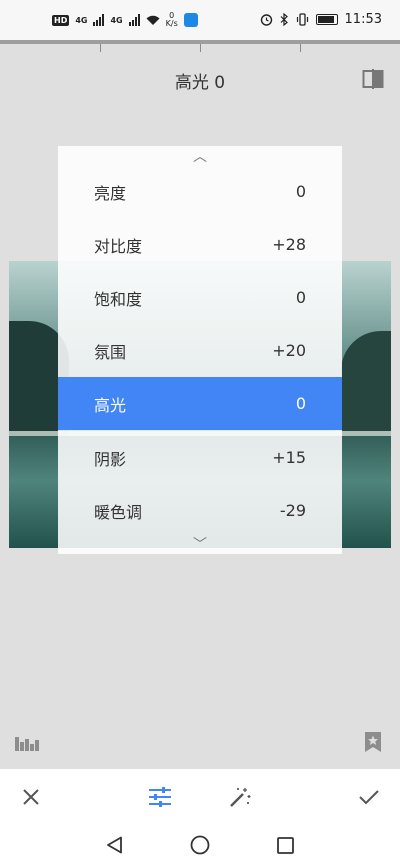  What do you see at coordinates (200, 244) in the screenshot?
I see `menu-item-contrast: 对比度 +28` at bounding box center [200, 244].